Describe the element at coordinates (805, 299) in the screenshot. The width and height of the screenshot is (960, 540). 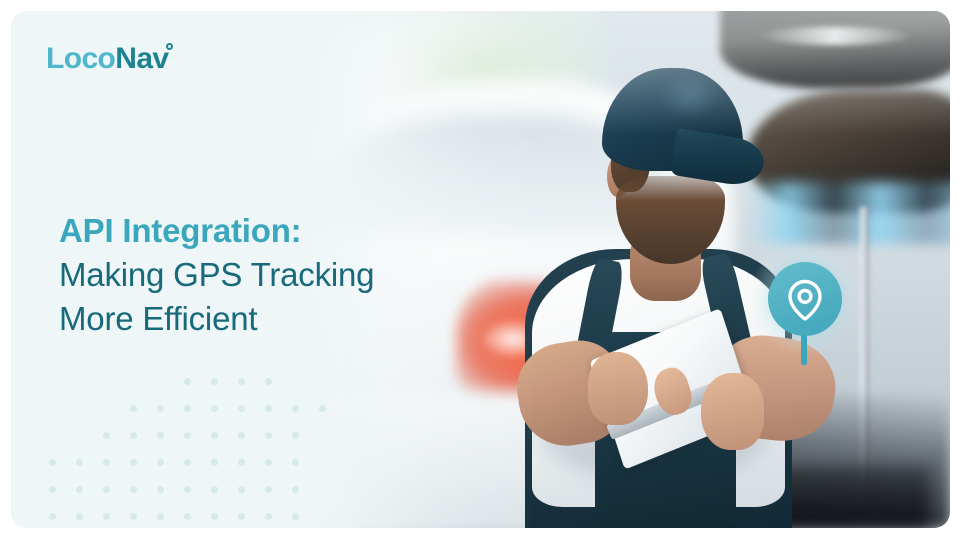
I see `badge-circle` at that location.